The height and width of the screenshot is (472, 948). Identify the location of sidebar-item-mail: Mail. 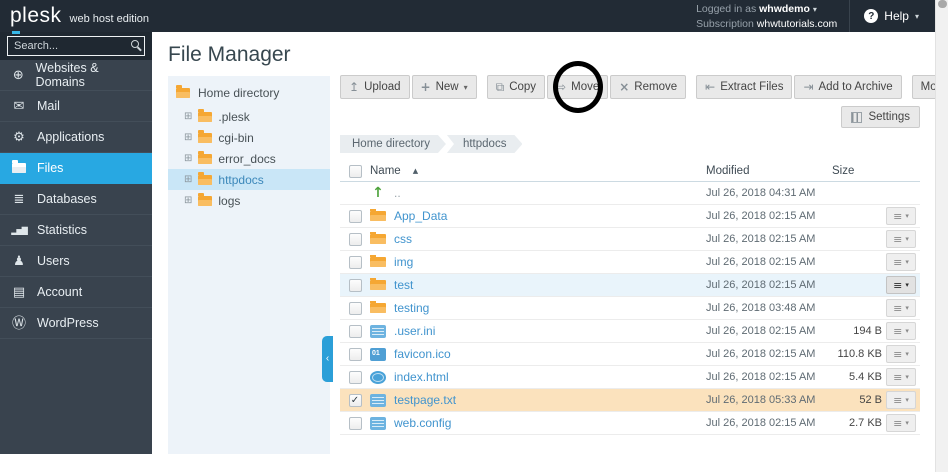
(76, 106).